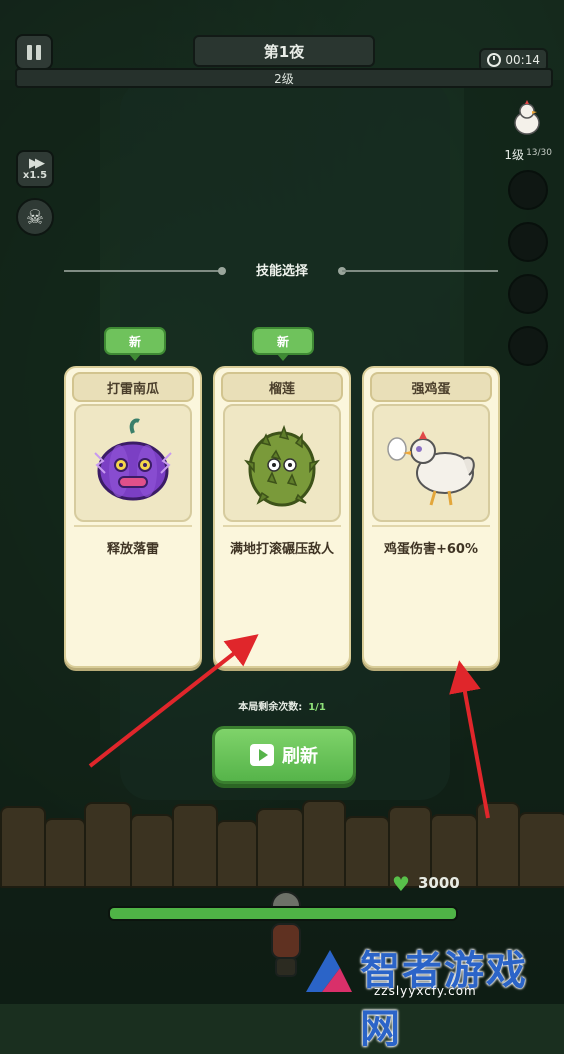 This screenshot has width=564, height=1054. I want to click on clock-icon, so click(494, 60).